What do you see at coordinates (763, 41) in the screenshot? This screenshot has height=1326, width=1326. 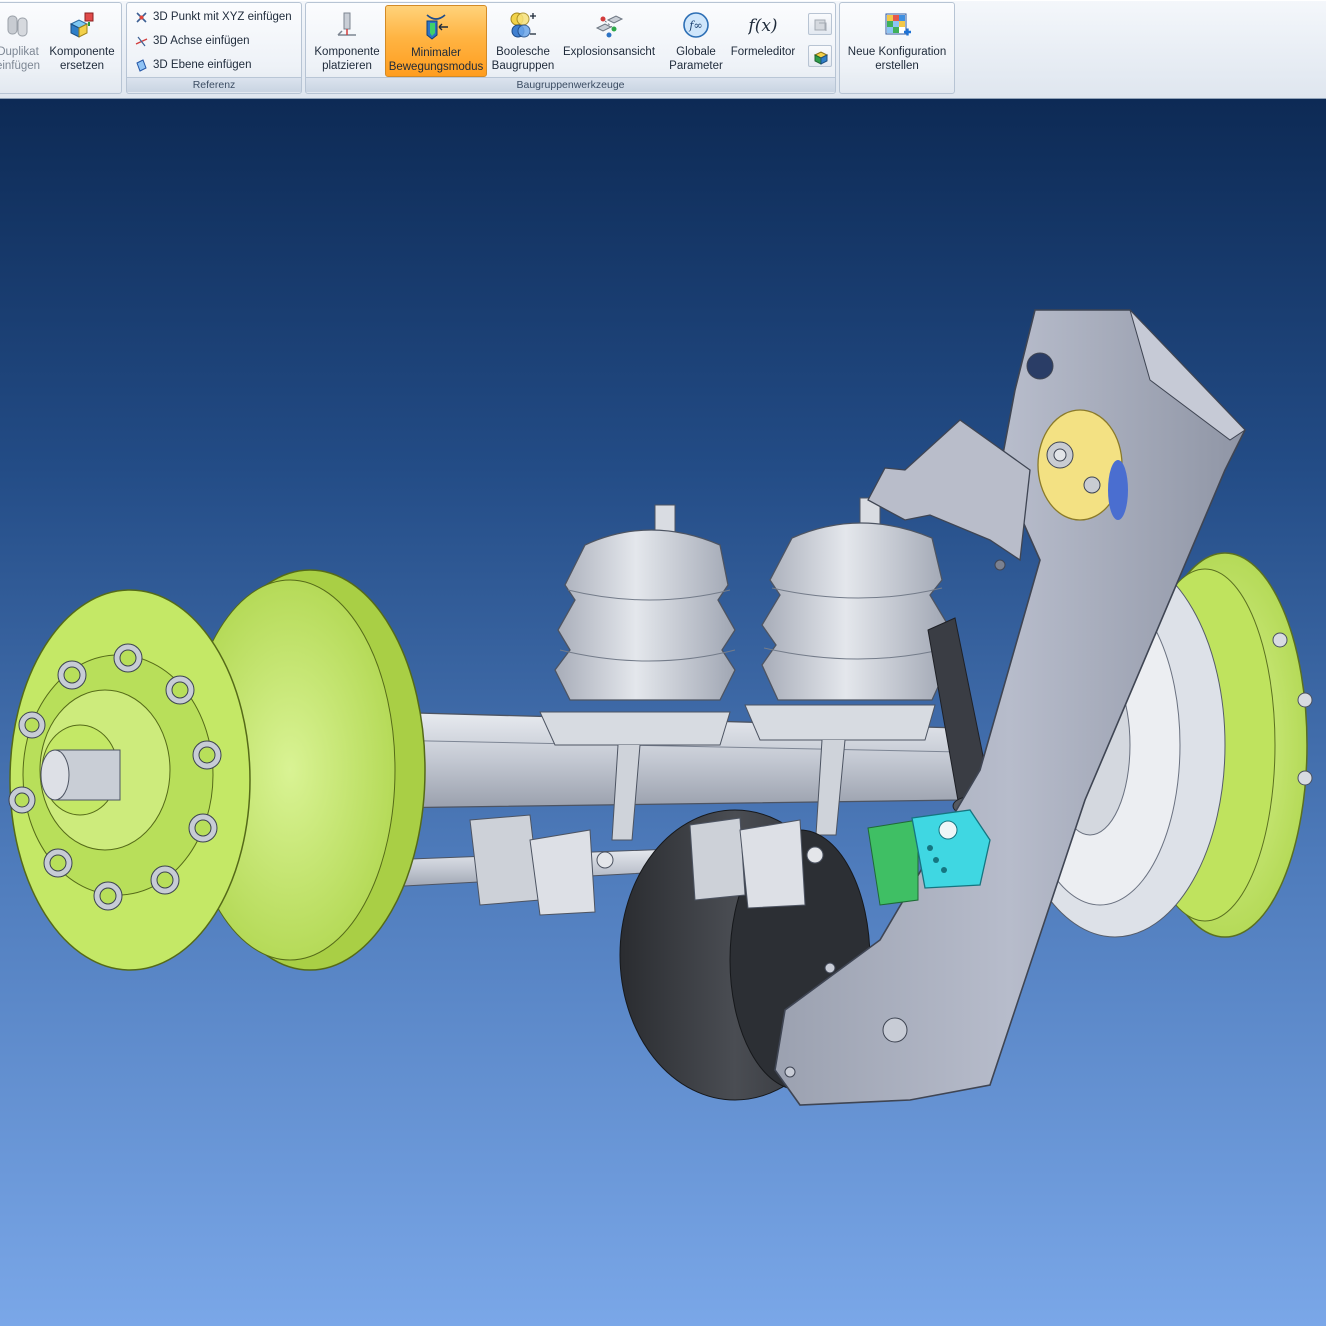 I see `formula-editor-button: f(x) Formeleditor` at bounding box center [763, 41].